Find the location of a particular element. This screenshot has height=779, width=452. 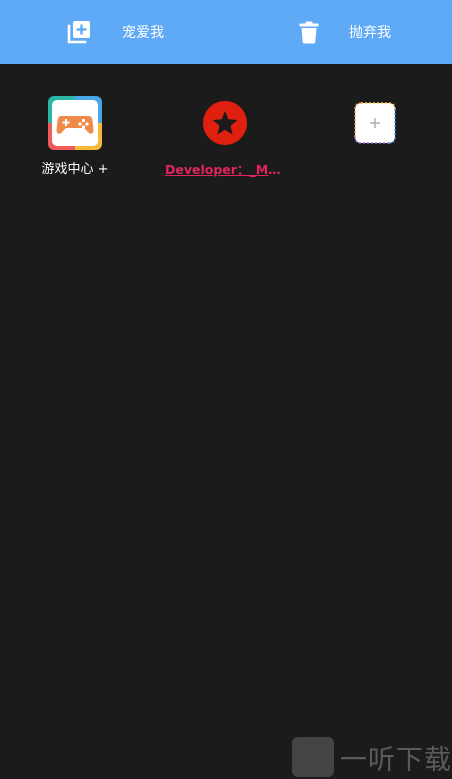

app-item-developer: Developer：_Mr.Zhang is located at coordinates (225, 137).